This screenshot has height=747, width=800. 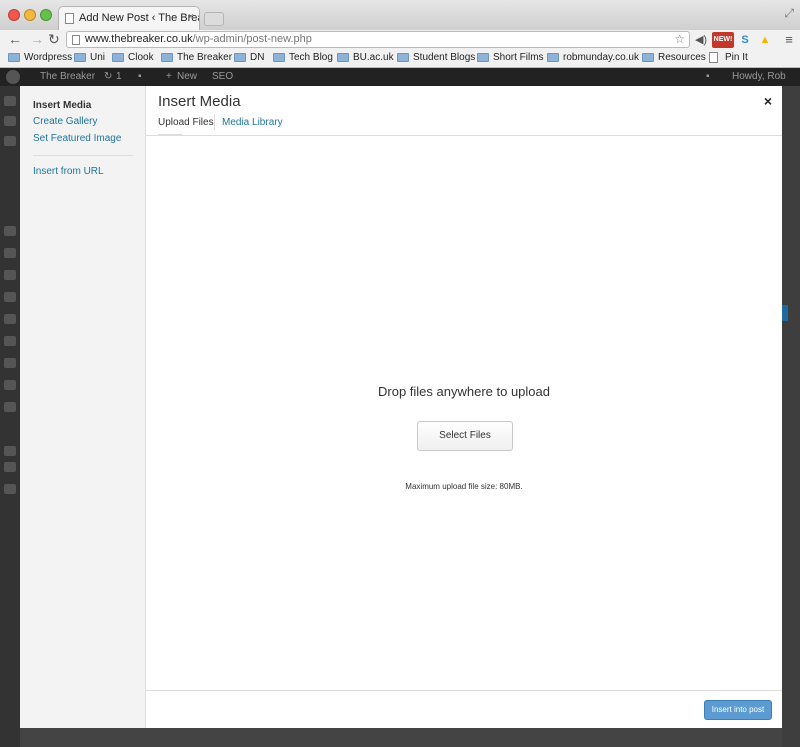 I want to click on bookmark-tech-blog: Tech Blog, so click(x=303, y=58).